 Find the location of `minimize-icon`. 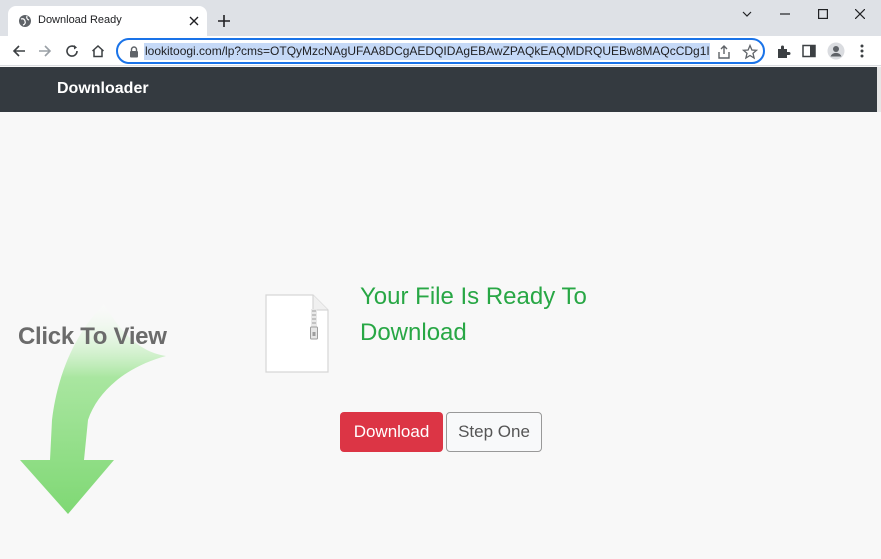

minimize-icon is located at coordinates (785, 14).